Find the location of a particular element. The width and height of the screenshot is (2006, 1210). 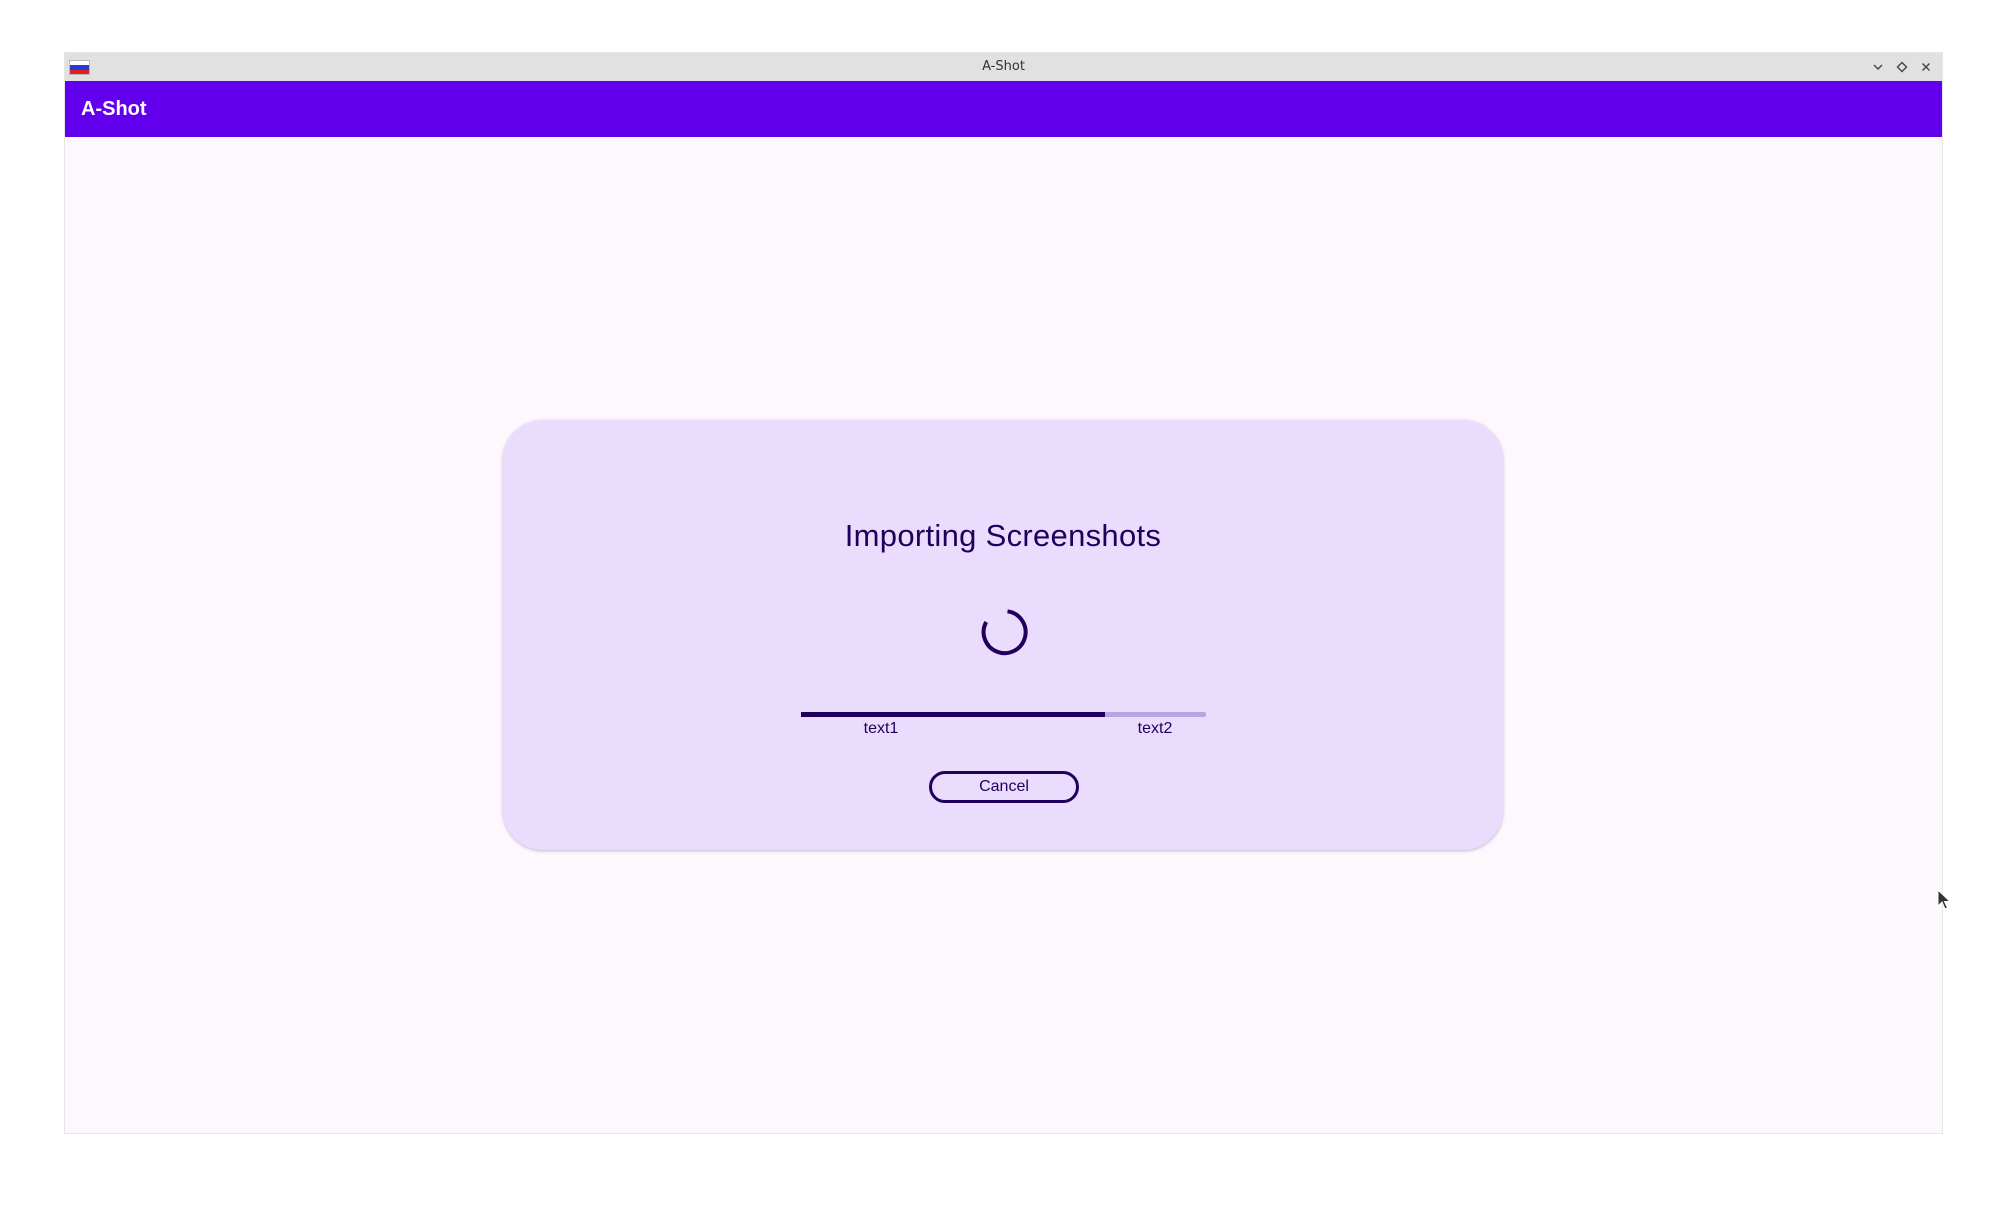

maximize-icon is located at coordinates (1902, 67).